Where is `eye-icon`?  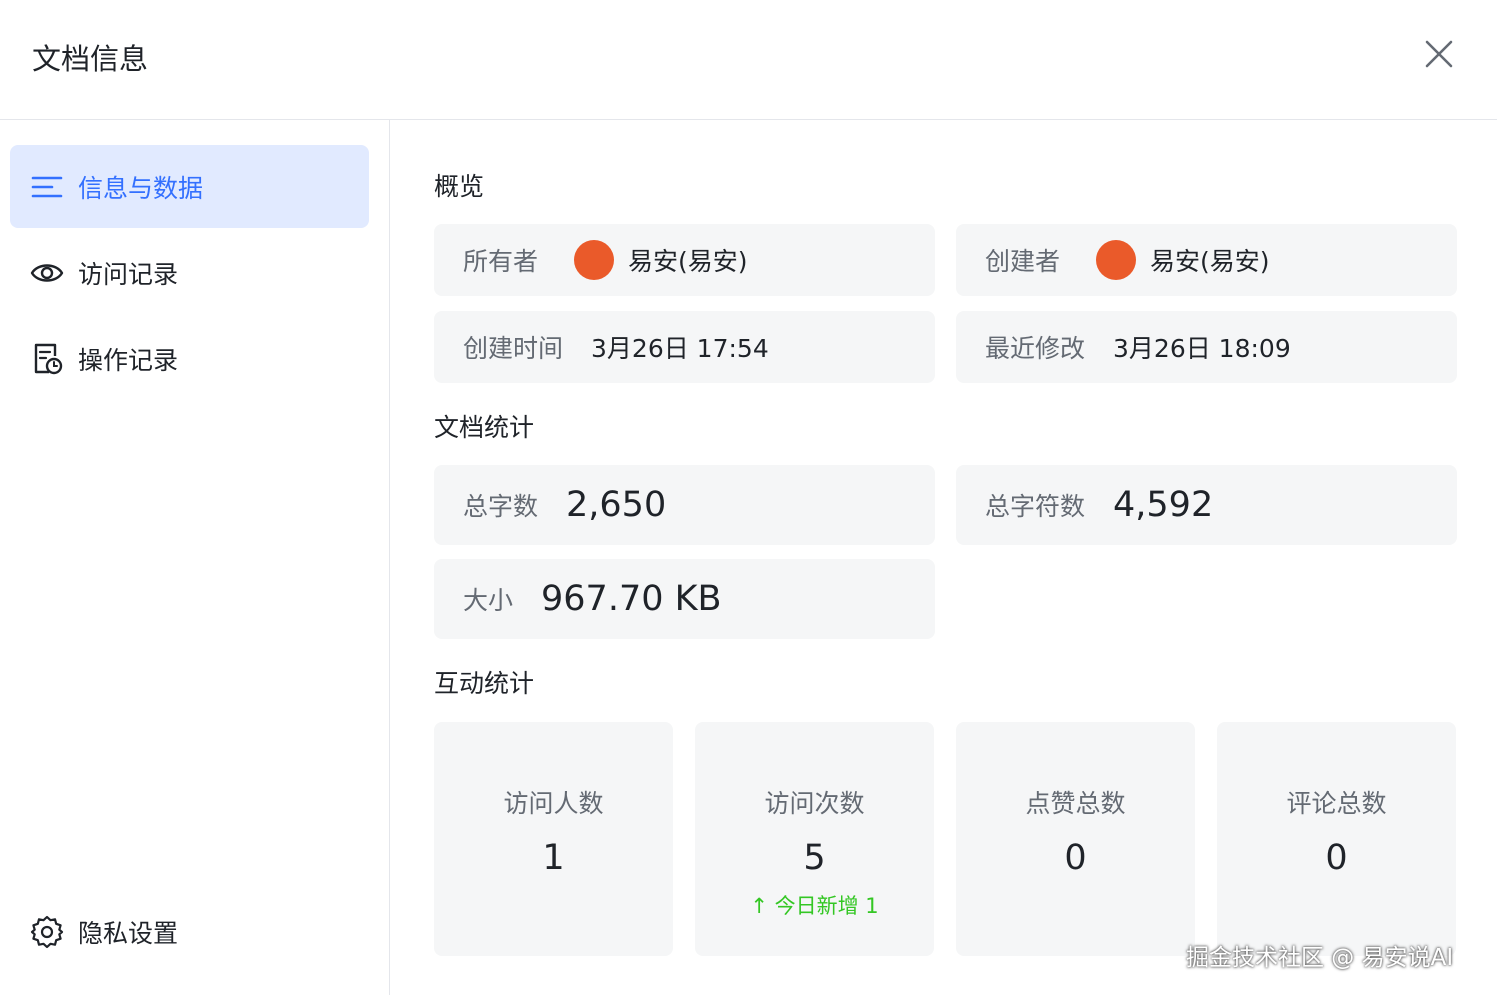
eye-icon is located at coordinates (47, 273).